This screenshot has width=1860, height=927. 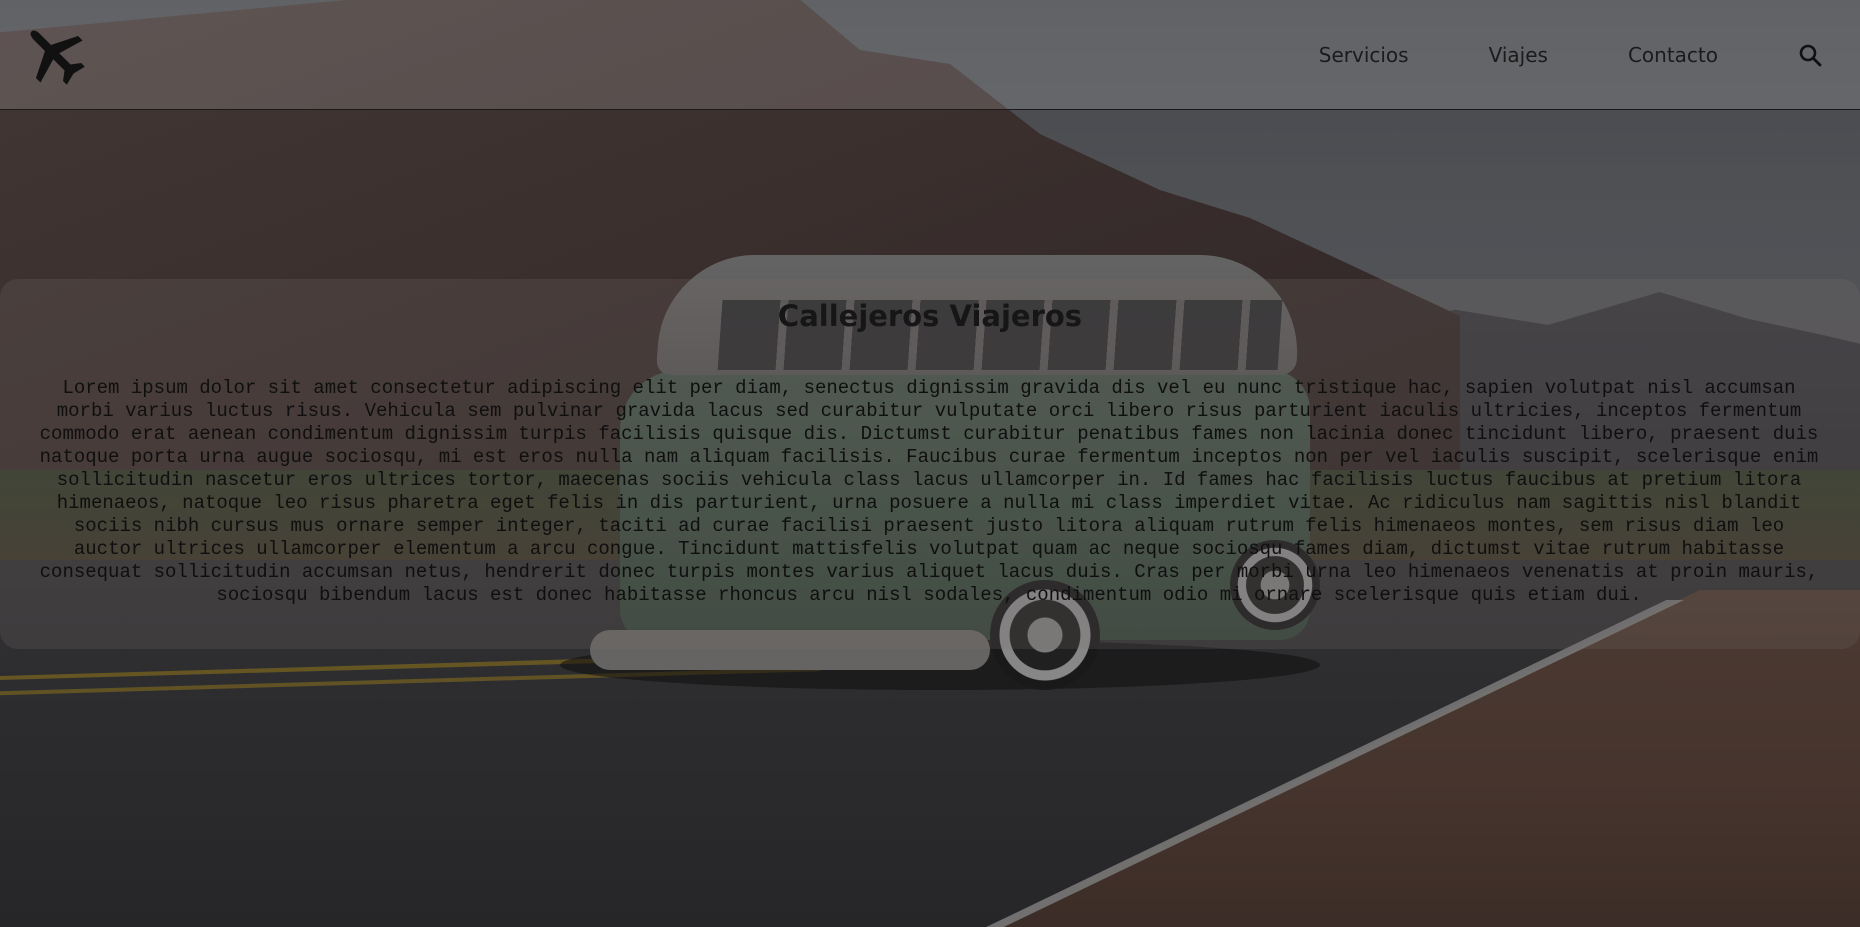 What do you see at coordinates (1518, 55) in the screenshot?
I see `nav-item-viajes: Viajes` at bounding box center [1518, 55].